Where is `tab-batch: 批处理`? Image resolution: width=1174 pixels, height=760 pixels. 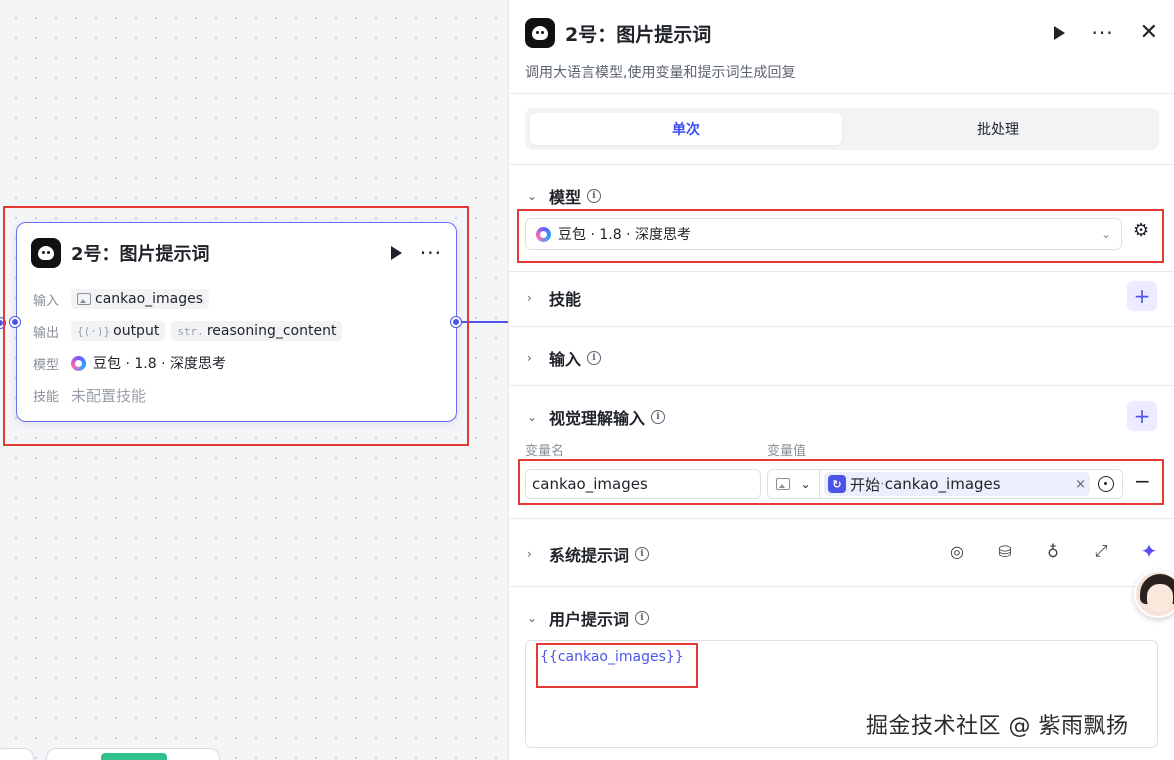
tab-batch: 批处理 is located at coordinates (998, 129).